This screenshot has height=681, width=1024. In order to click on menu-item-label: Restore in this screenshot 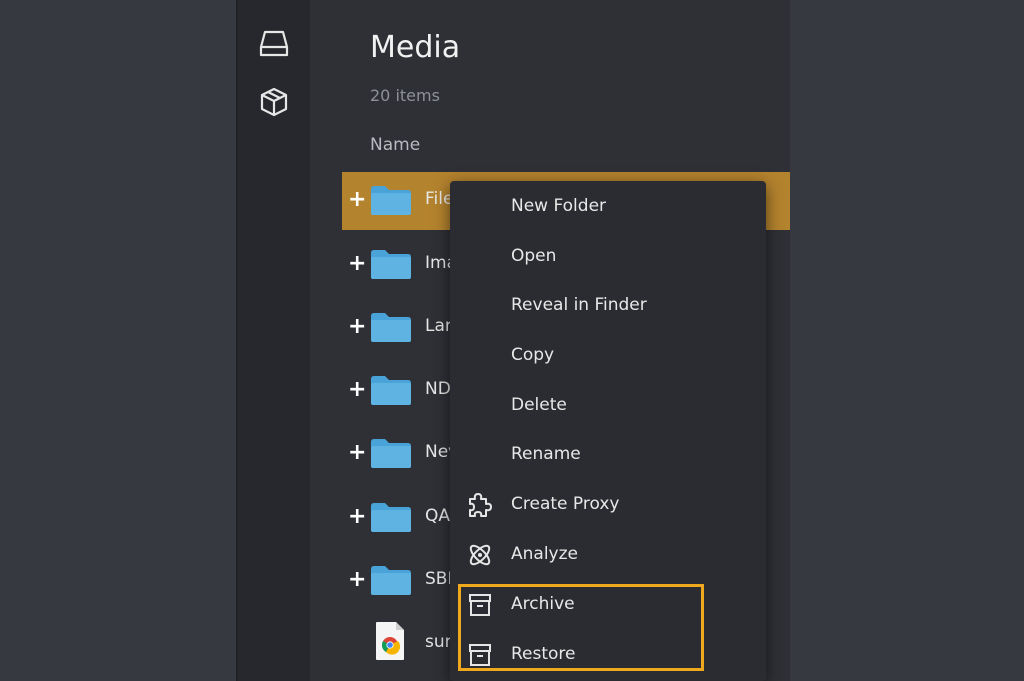, I will do `click(543, 654)`.